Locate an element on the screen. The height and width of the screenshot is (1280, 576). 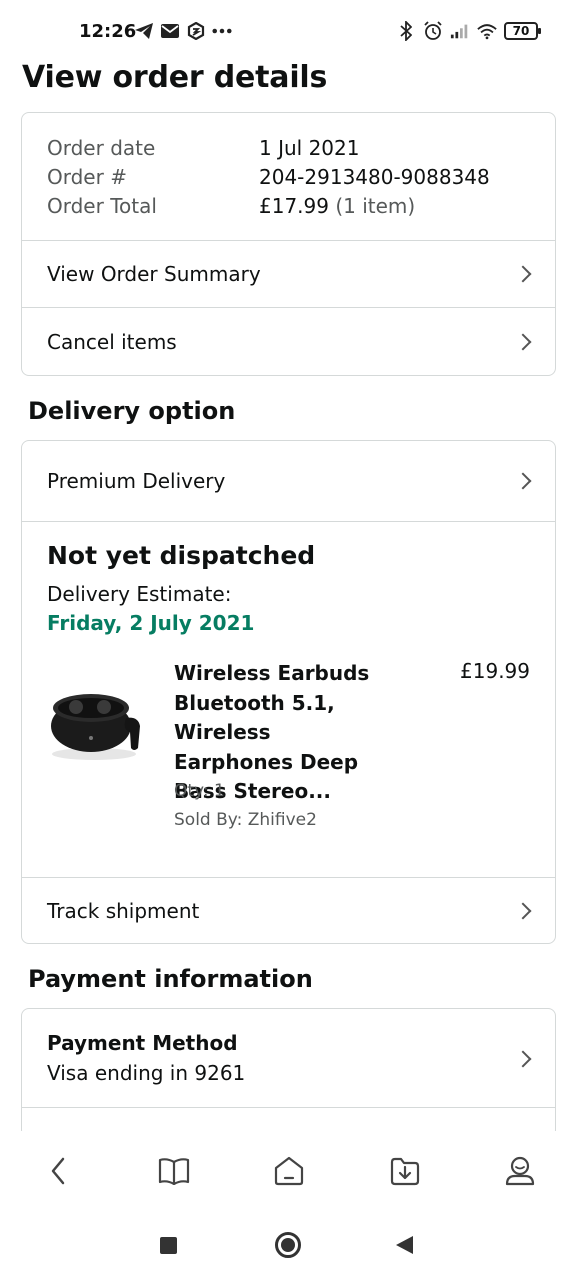
earbuds-image is located at coordinates (95, 727).